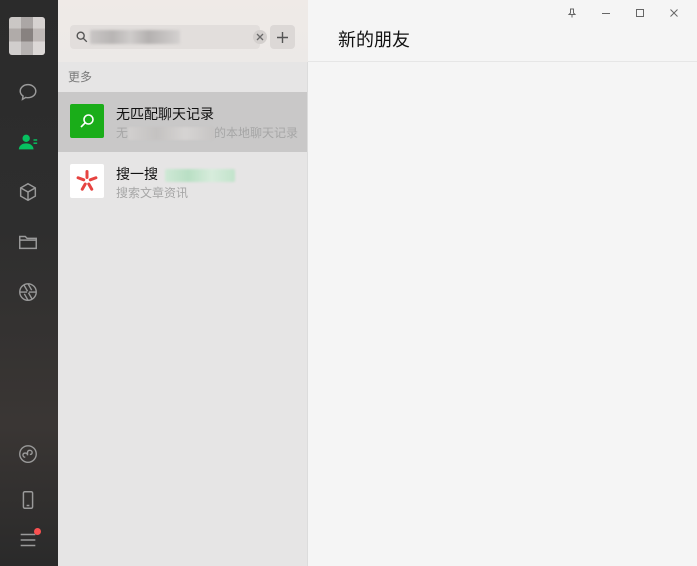 The image size is (697, 566). I want to click on page-title: 新的朋友, so click(374, 40).